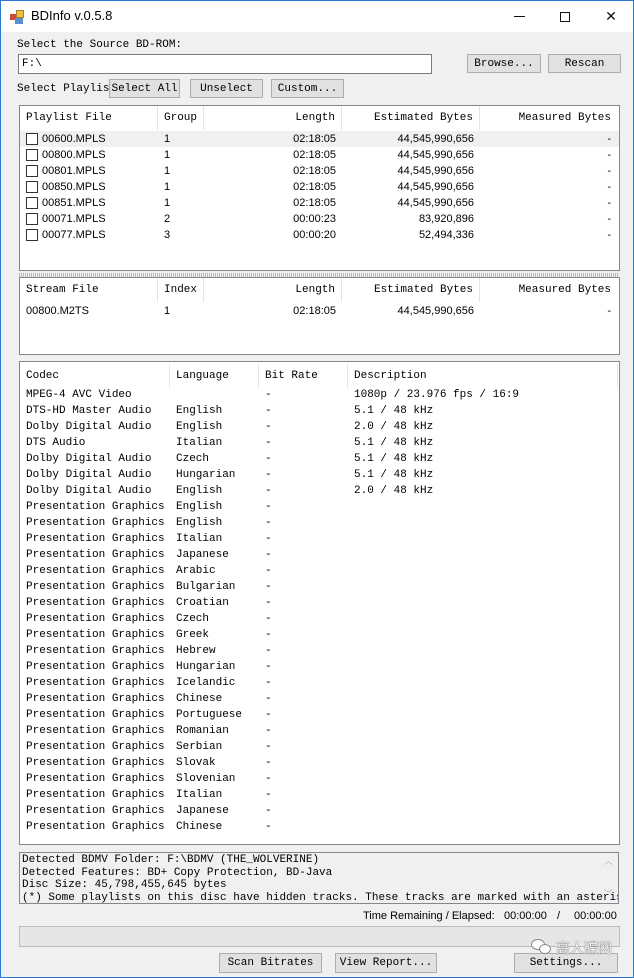 The width and height of the screenshot is (634, 978). I want to click on codec-language: Slovenian, so click(206, 779).